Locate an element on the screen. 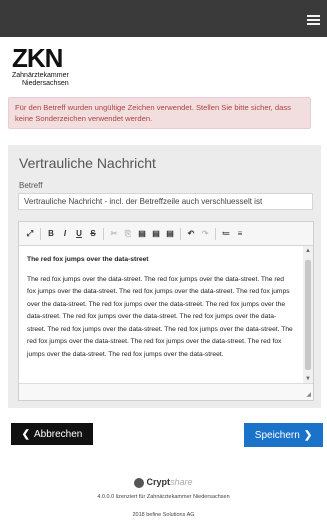 Image resolution: width=327 pixels, height=524 pixels. editor-scrollbar: ▲ ▼ is located at coordinates (308, 315).